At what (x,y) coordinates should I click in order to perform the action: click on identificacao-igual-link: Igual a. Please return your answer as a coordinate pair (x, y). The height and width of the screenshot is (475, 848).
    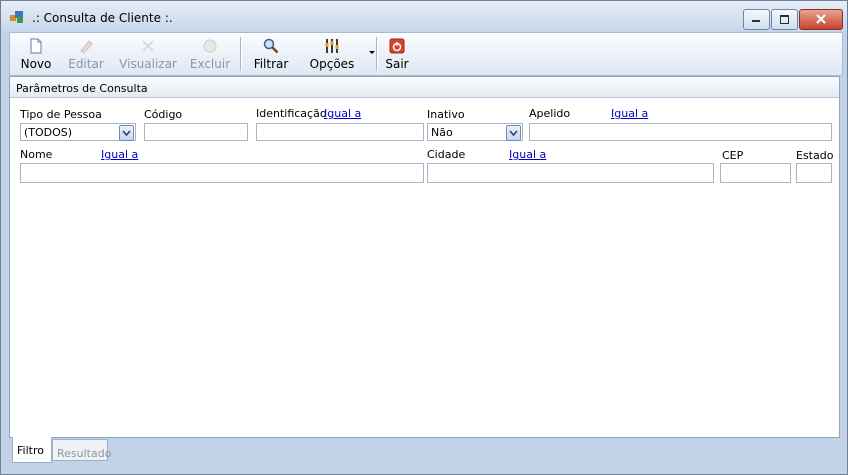
    Looking at the image, I should click on (342, 113).